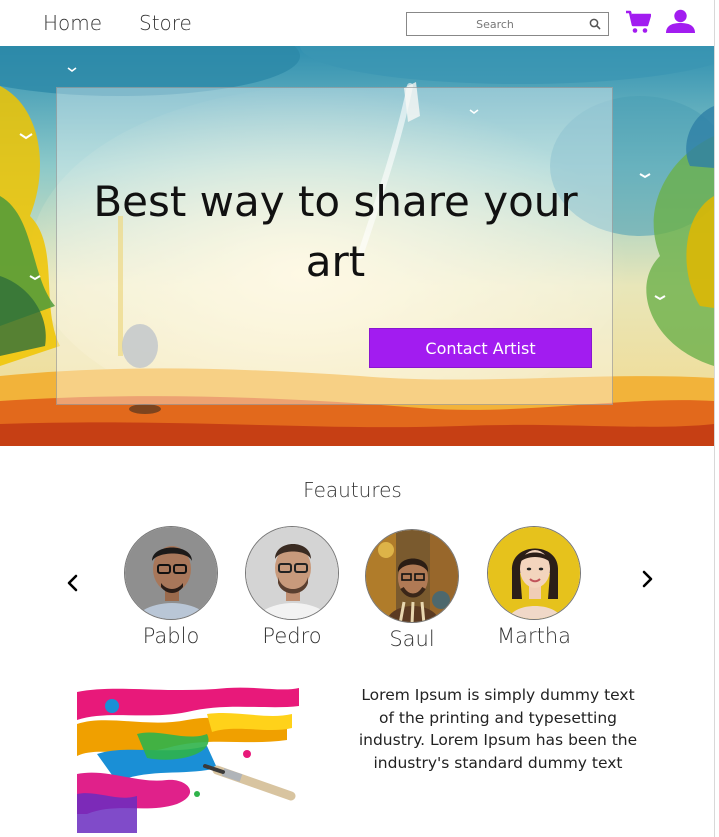 This screenshot has height=837, width=719. Describe the element at coordinates (647, 579) in the screenshot. I see `chevron-right-icon` at that location.